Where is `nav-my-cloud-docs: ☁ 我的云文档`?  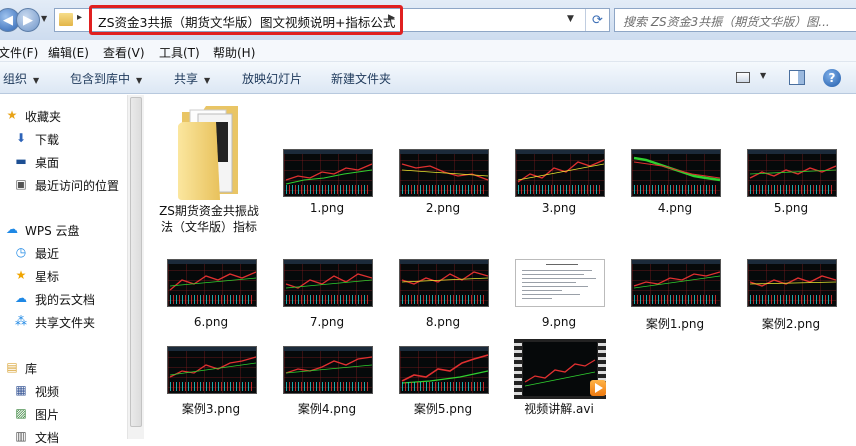
nav-my-cloud-docs: ☁ 我的云文档 is located at coordinates (63, 298).